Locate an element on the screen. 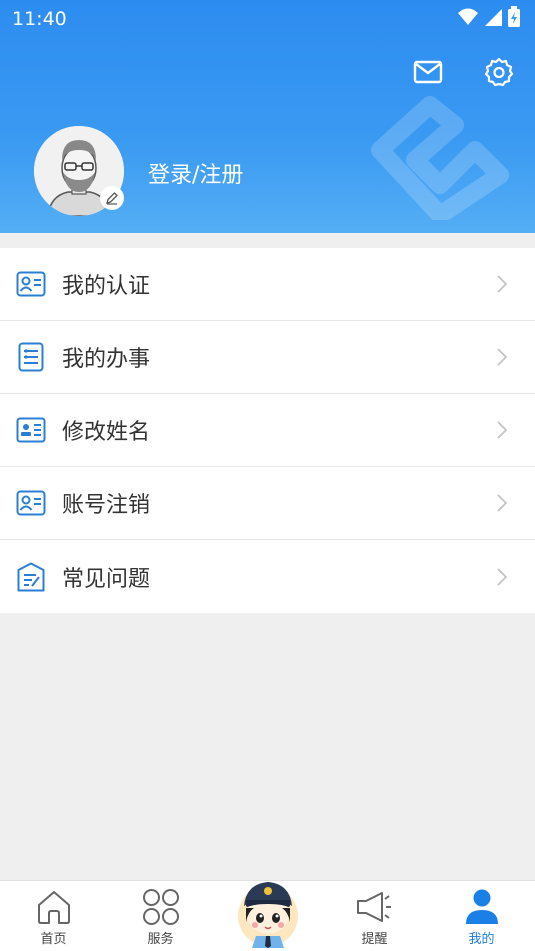 The width and height of the screenshot is (535, 951). status-icons is located at coordinates (489, 17).